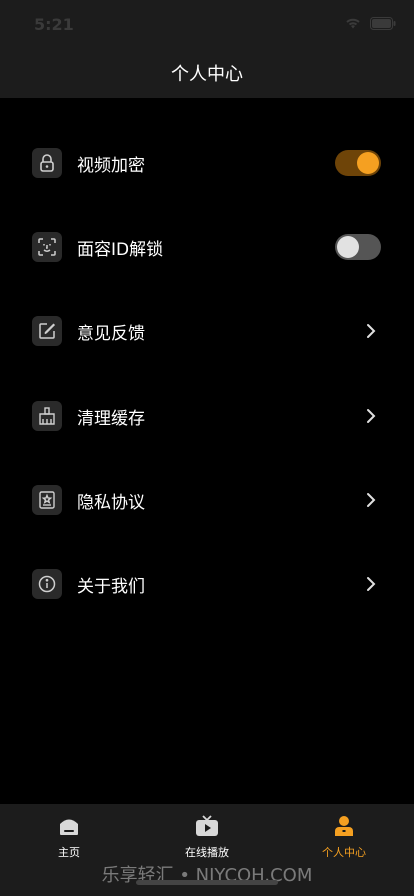 The image size is (414, 896). I want to click on tab-label: 主页, so click(69, 852).